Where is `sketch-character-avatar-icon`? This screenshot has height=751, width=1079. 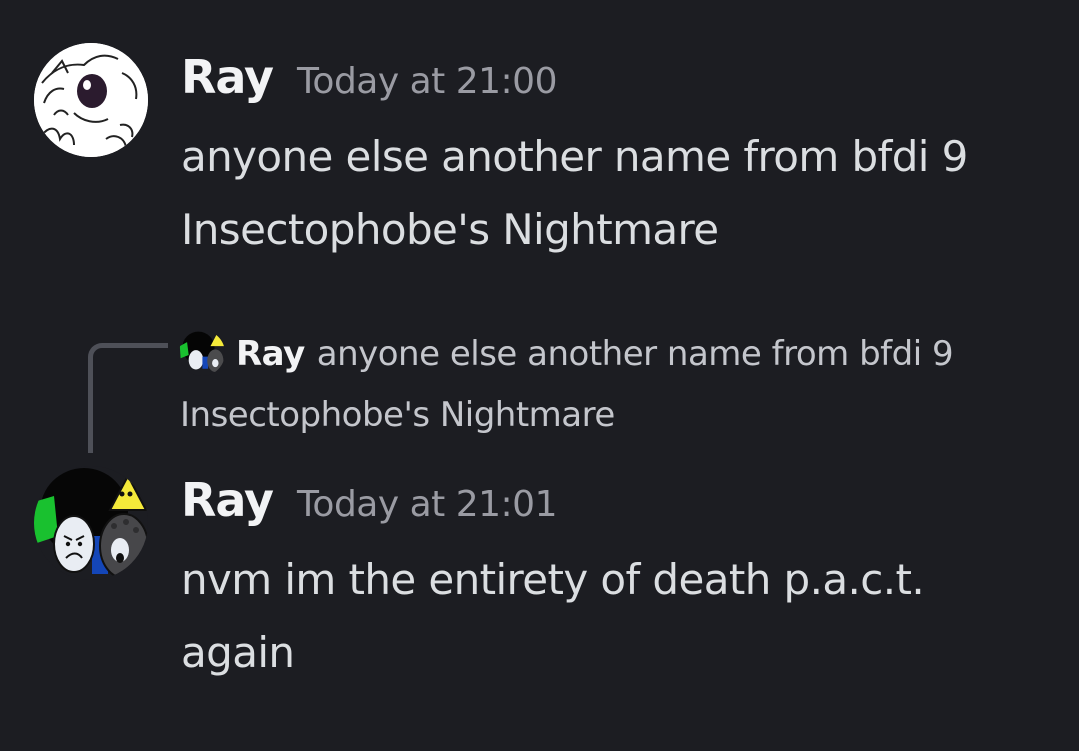 sketch-character-avatar-icon is located at coordinates (91, 100).